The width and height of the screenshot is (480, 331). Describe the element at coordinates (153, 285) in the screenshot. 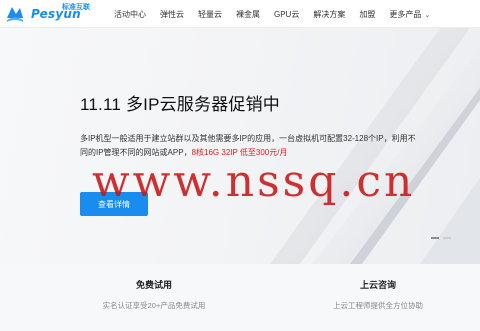

I see `feature-title: 免费试用` at that location.